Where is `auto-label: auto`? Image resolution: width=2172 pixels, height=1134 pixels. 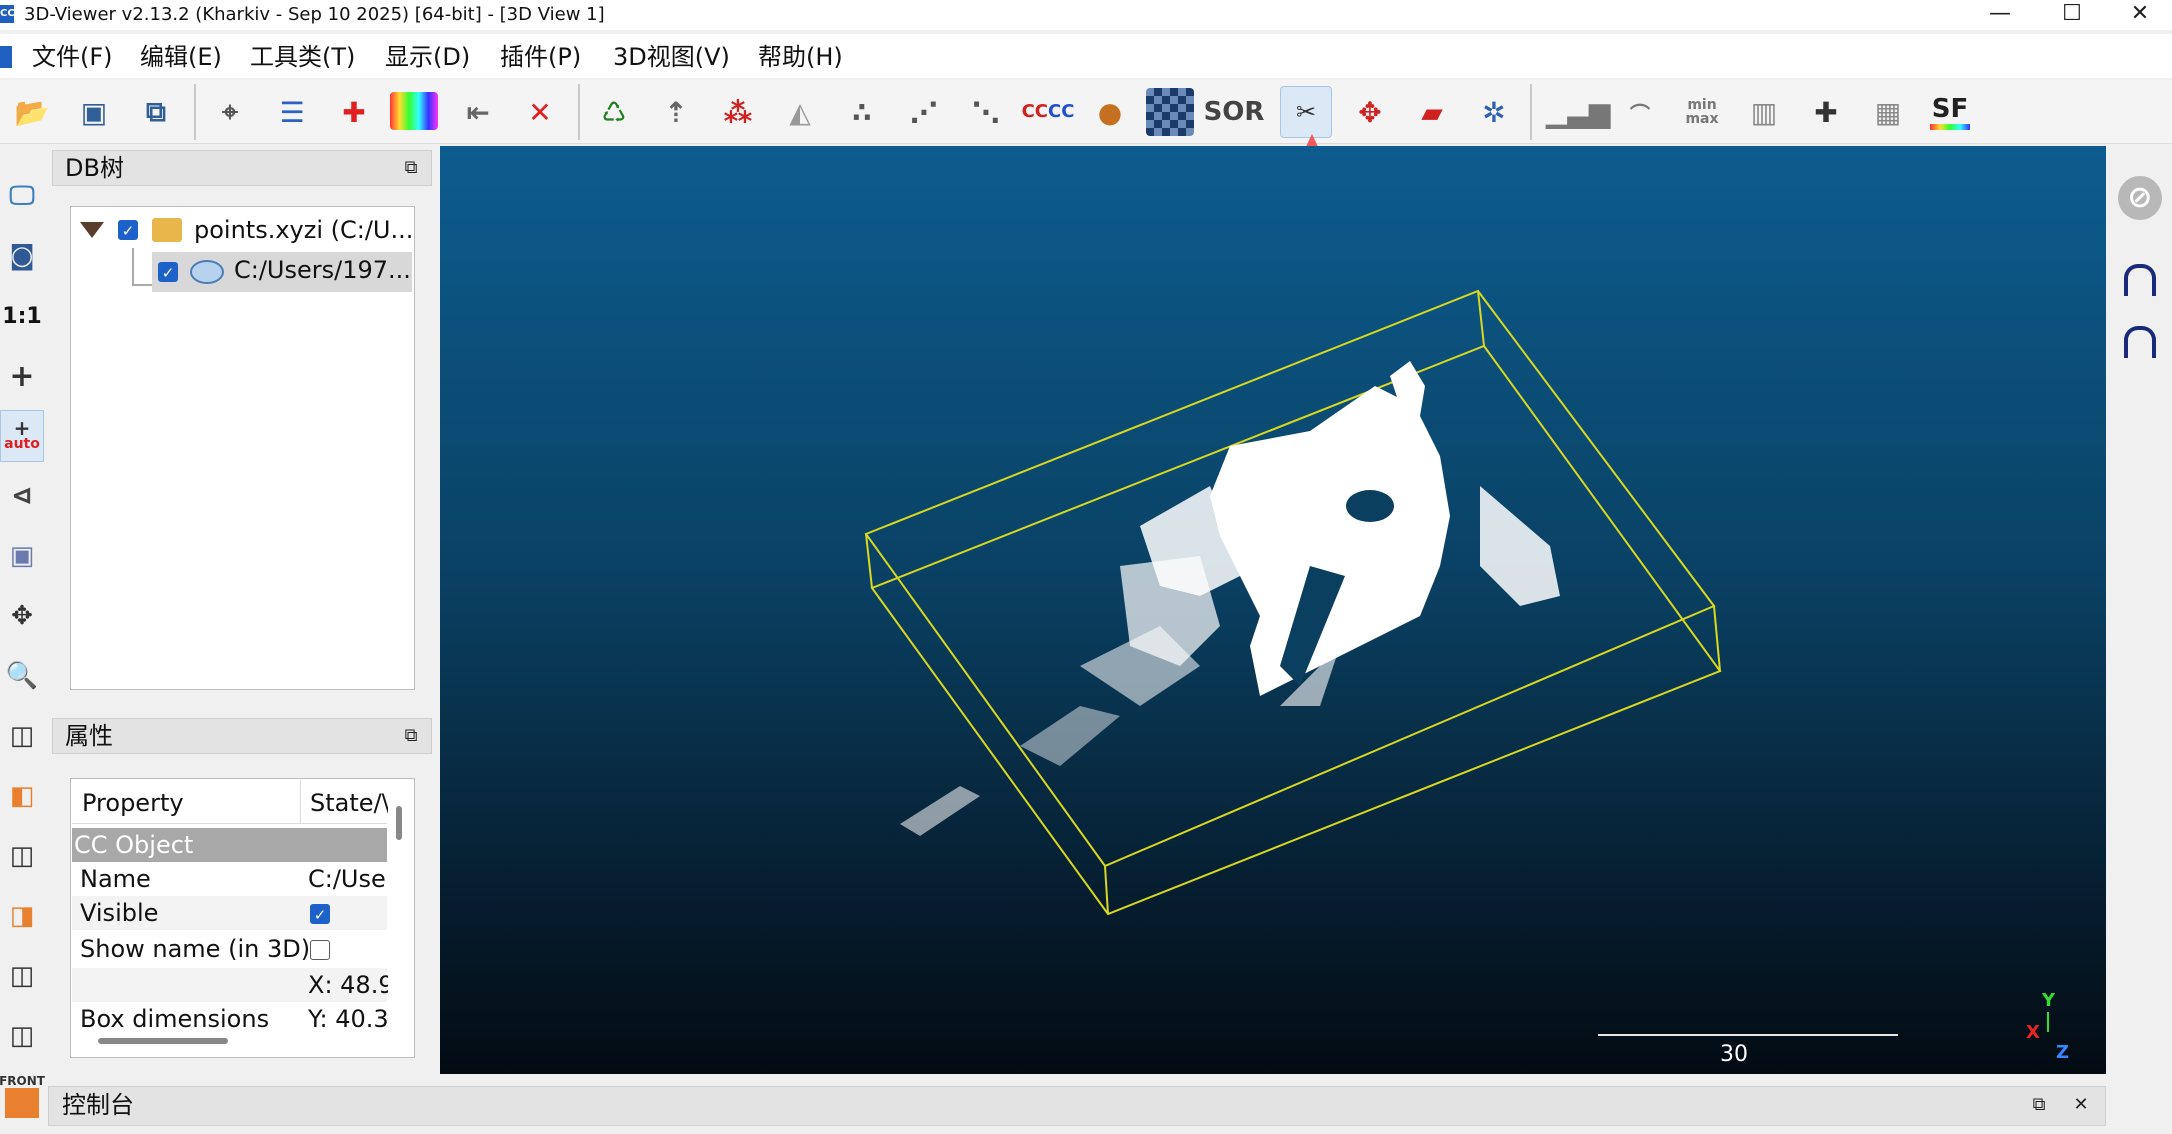
auto-label: auto is located at coordinates (22, 444).